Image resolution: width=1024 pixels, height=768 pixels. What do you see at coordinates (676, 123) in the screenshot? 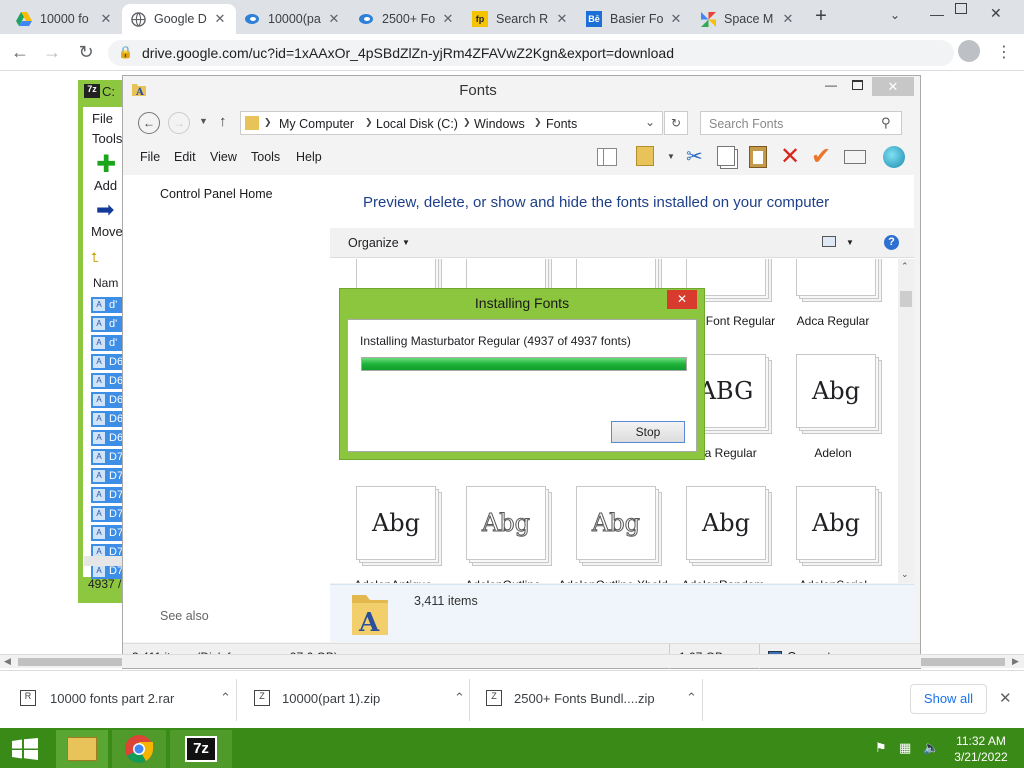
I see `refresh-icon: ↻` at bounding box center [676, 123].